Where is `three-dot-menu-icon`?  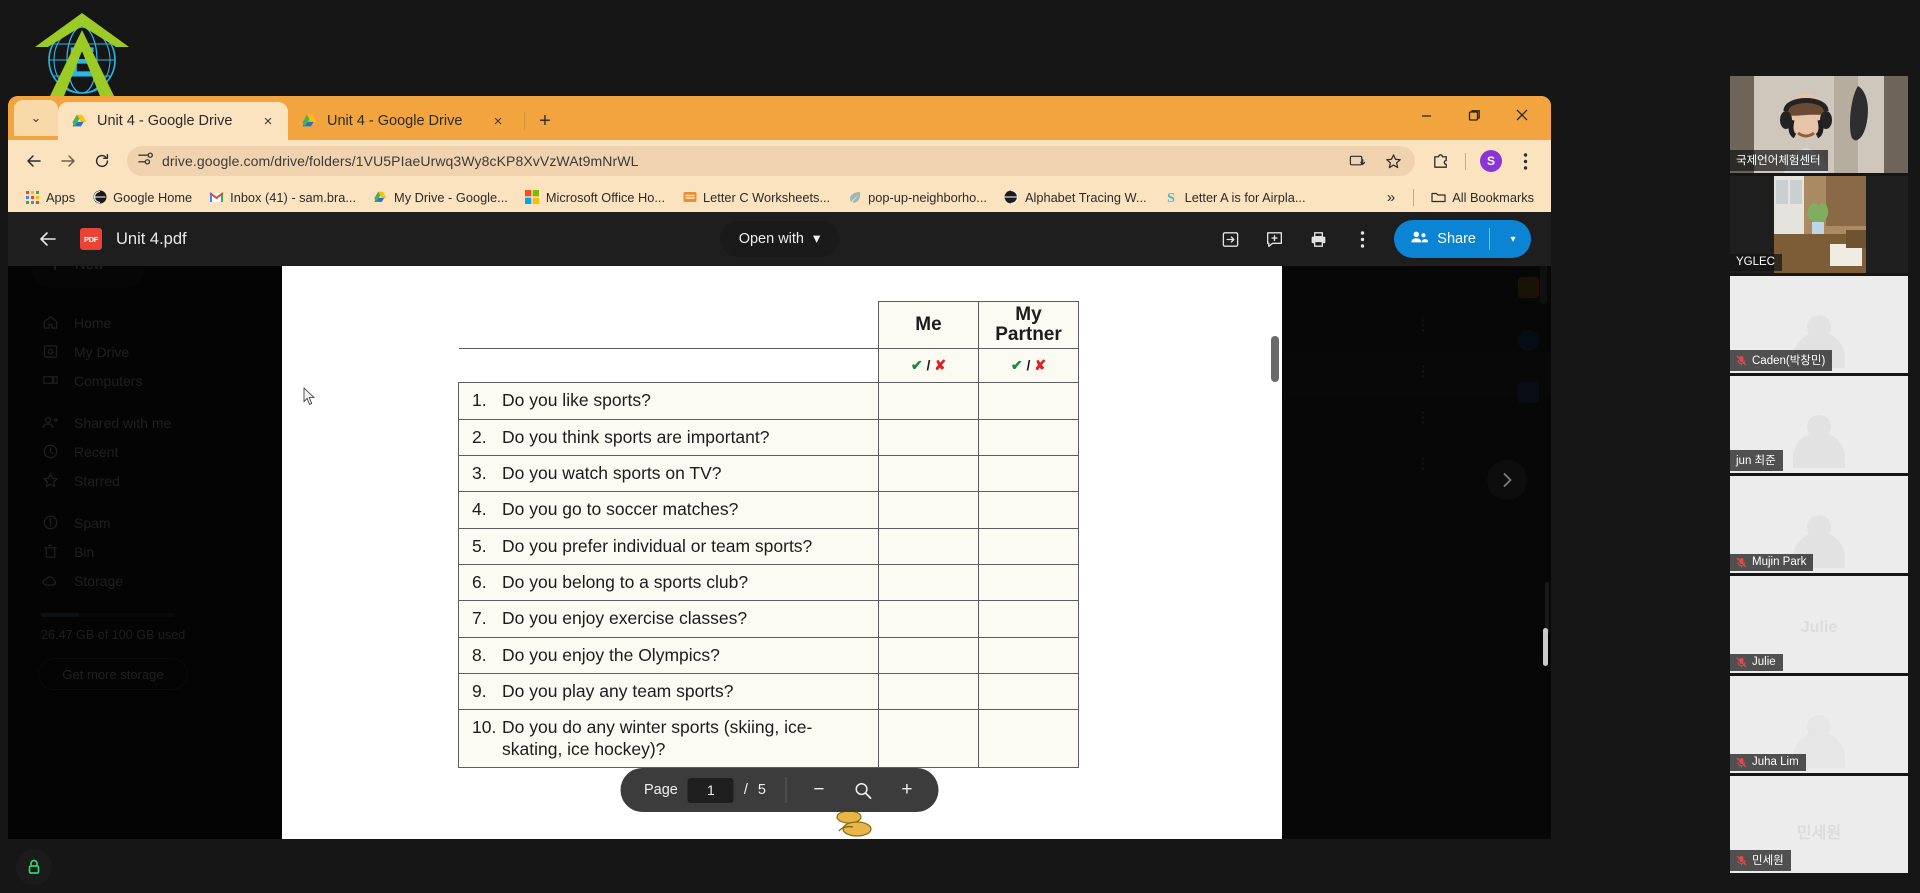 three-dot-menu-icon is located at coordinates (1525, 161).